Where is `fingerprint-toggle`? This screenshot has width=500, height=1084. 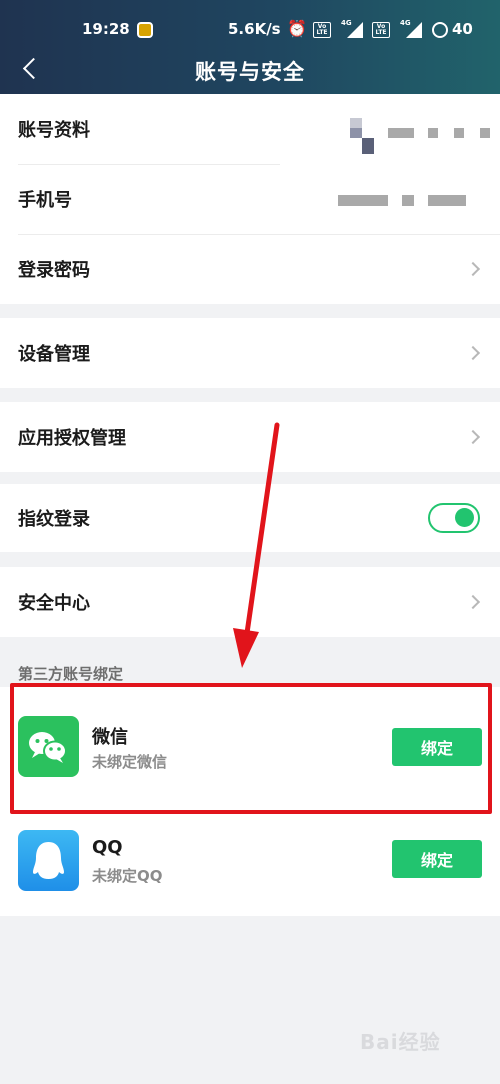 fingerprint-toggle is located at coordinates (454, 518).